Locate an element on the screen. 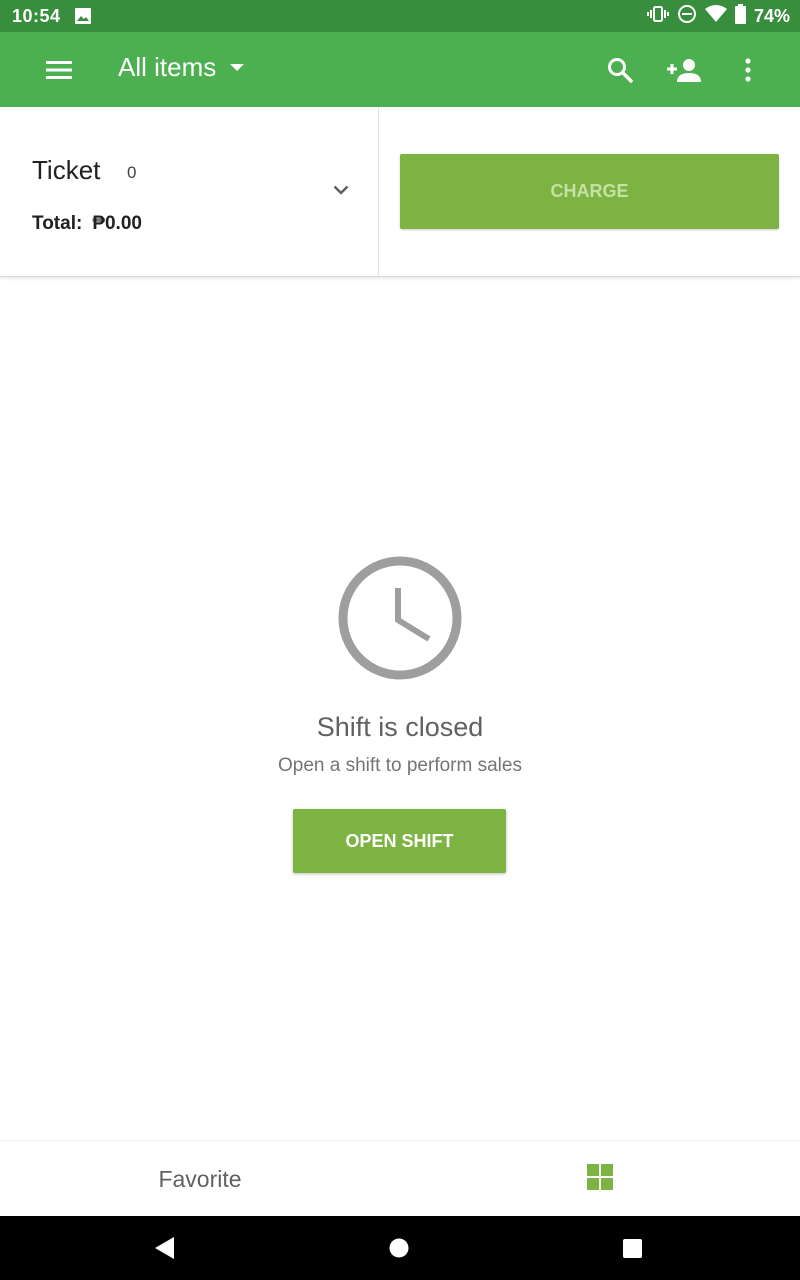  more-vert-icon is located at coordinates (748, 70).